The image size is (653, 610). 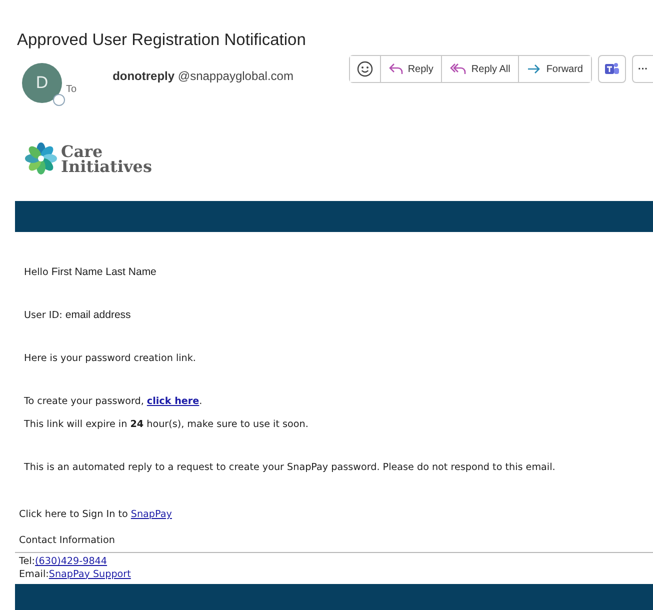 What do you see at coordinates (458, 69) in the screenshot?
I see `reply-all-icon` at bounding box center [458, 69].